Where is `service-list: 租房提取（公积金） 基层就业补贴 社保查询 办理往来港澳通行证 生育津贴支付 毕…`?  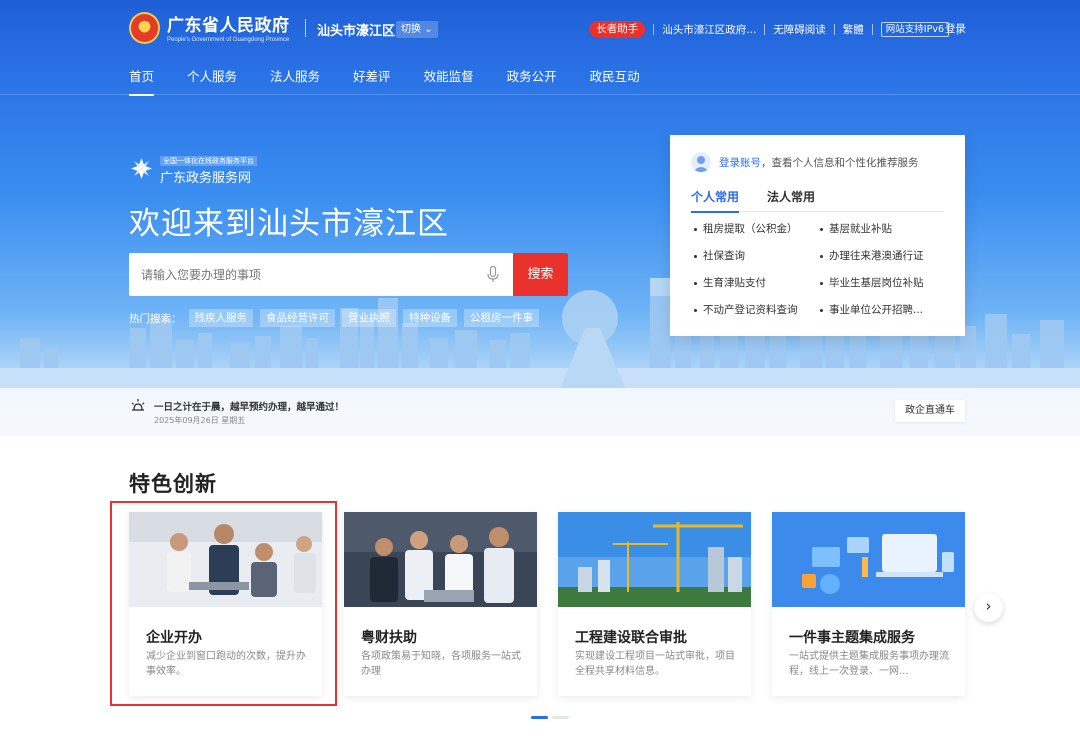 service-list: 租房提取（公积金） 基层就业补贴 社保查询 办理往来港澳通行证 生育津贴支付 毕… is located at coordinates (819, 269).